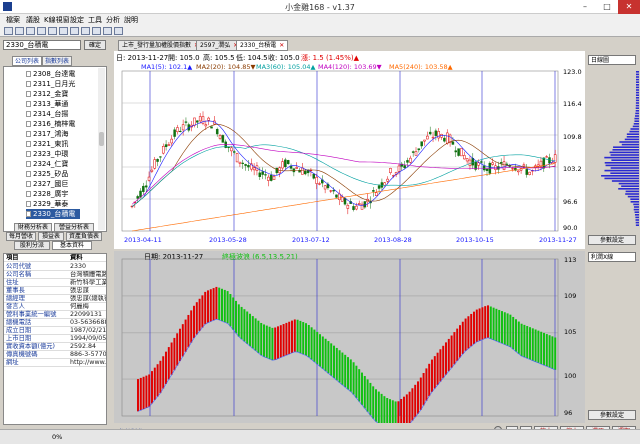  I want to click on ma2-line, so click(343, 166).